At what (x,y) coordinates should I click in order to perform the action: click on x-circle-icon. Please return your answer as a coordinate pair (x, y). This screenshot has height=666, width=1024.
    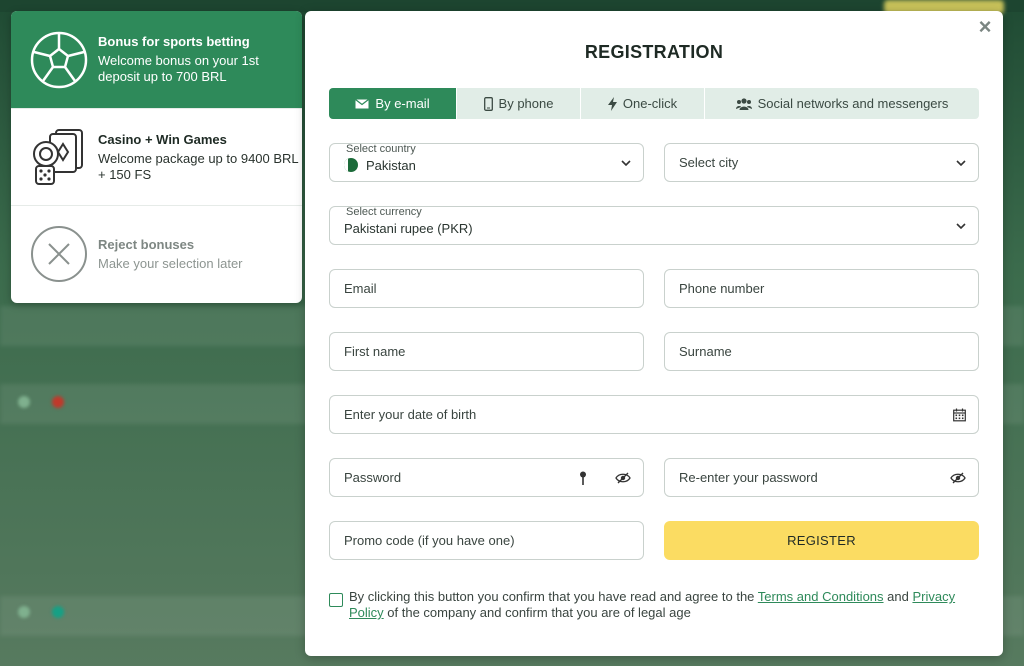
    Looking at the image, I should click on (59, 254).